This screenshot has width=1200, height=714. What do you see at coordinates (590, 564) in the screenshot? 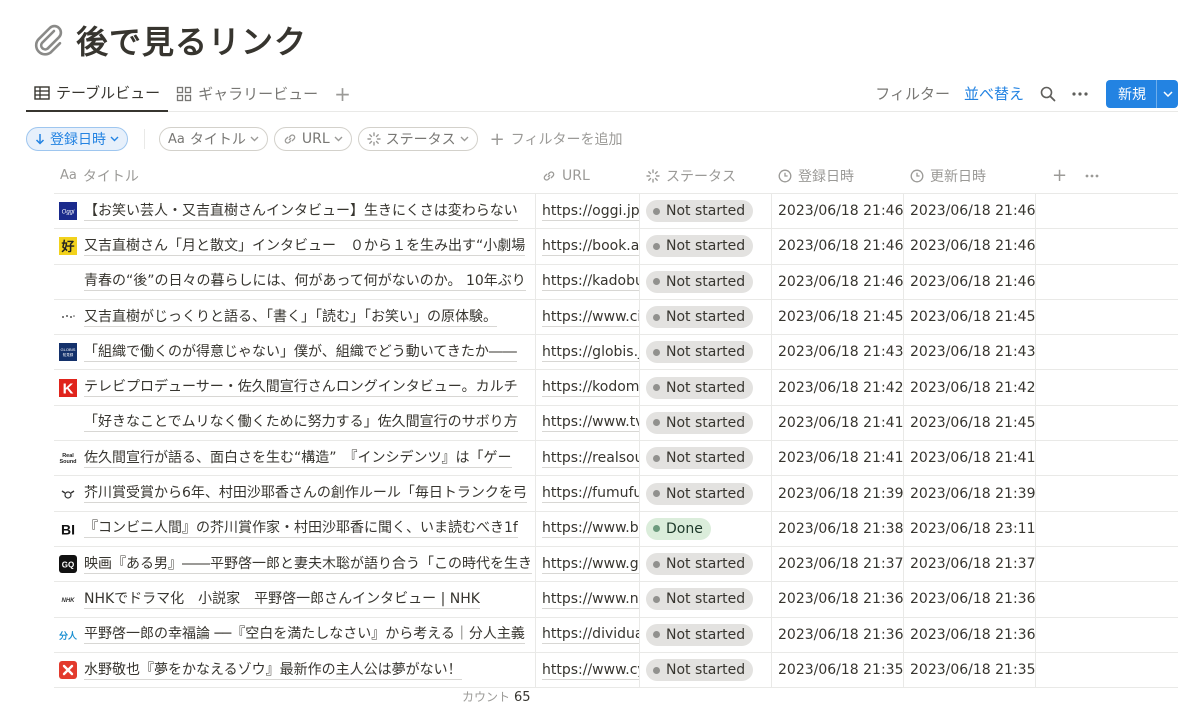
I see `row-url-link: https://www.gq` at bounding box center [590, 564].